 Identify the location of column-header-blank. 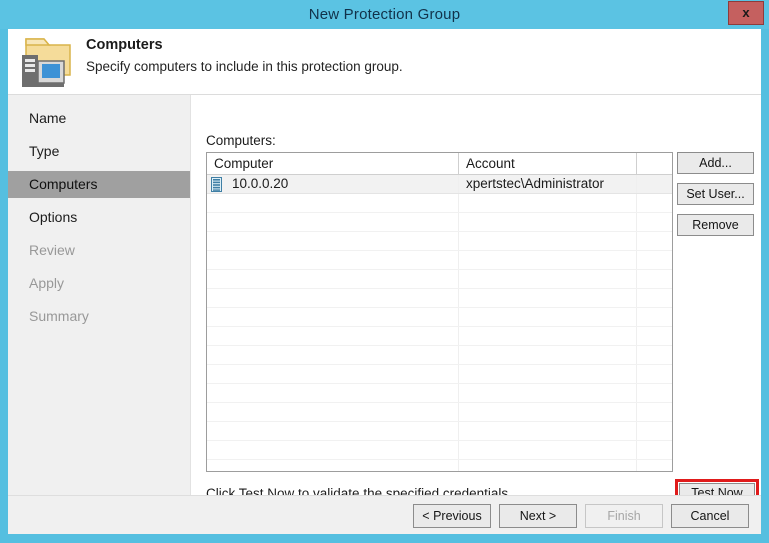
(654, 163).